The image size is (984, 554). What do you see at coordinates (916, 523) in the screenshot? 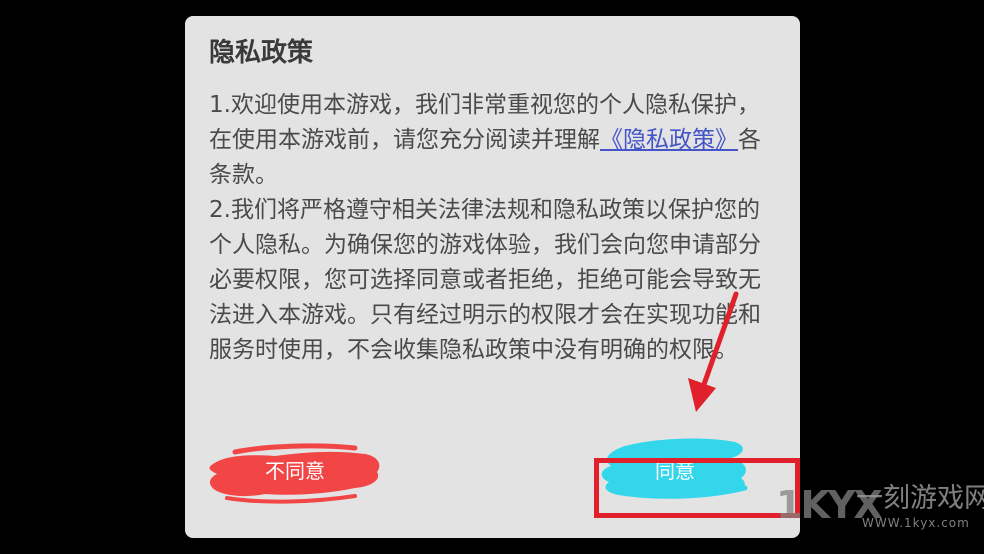
I see `watermark-url: WWW.1kyx.com` at bounding box center [916, 523].